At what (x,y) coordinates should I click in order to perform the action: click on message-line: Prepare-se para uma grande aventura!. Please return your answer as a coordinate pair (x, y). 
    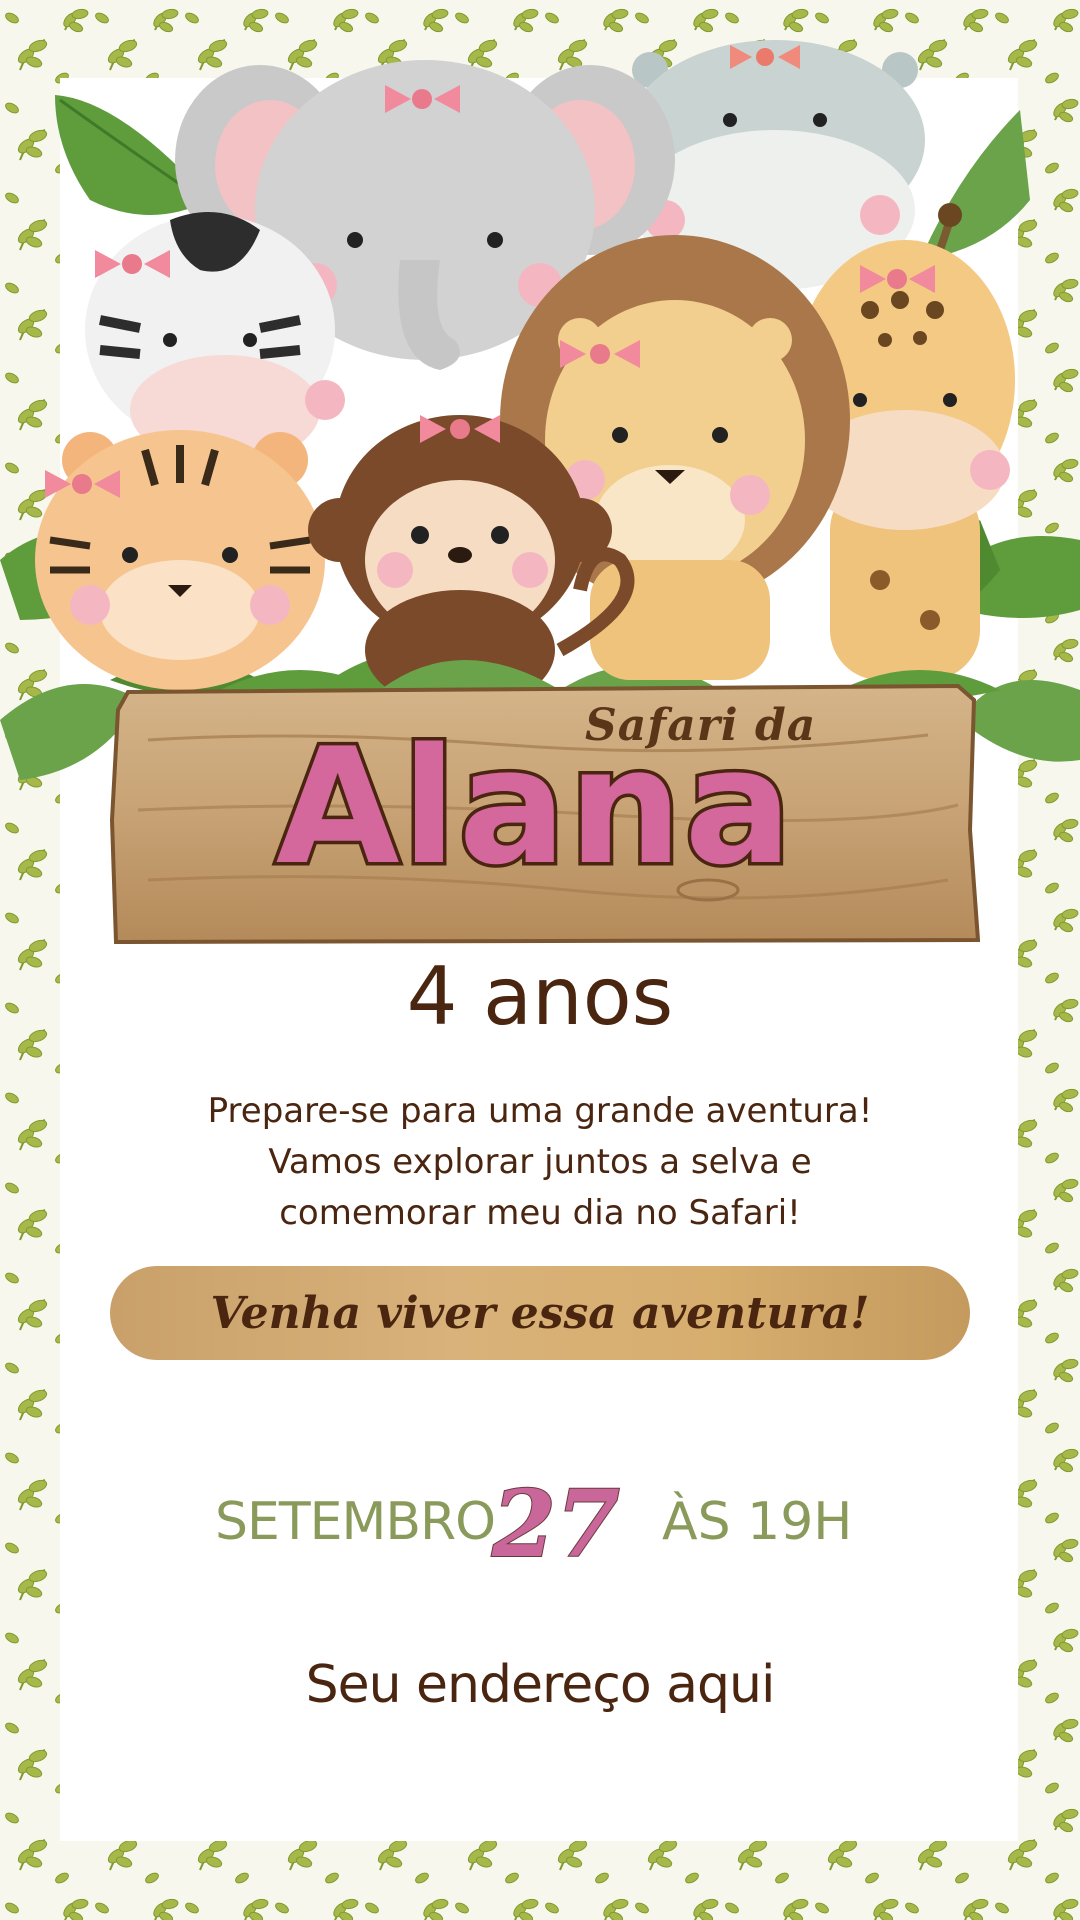
    Looking at the image, I should click on (540, 1111).